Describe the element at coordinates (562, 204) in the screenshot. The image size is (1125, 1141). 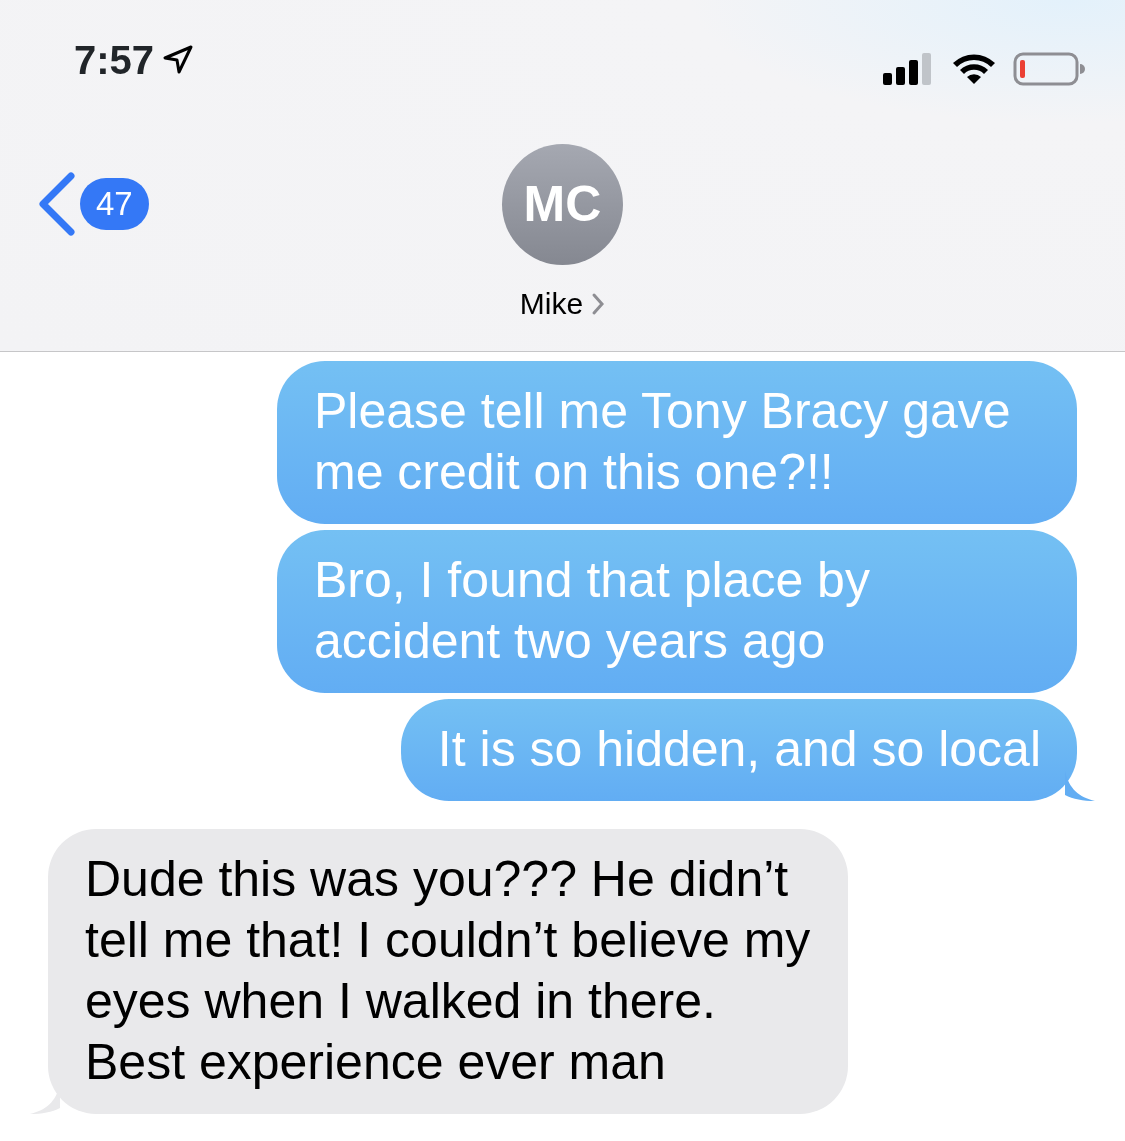
I see `contact-avatar: MC` at that location.